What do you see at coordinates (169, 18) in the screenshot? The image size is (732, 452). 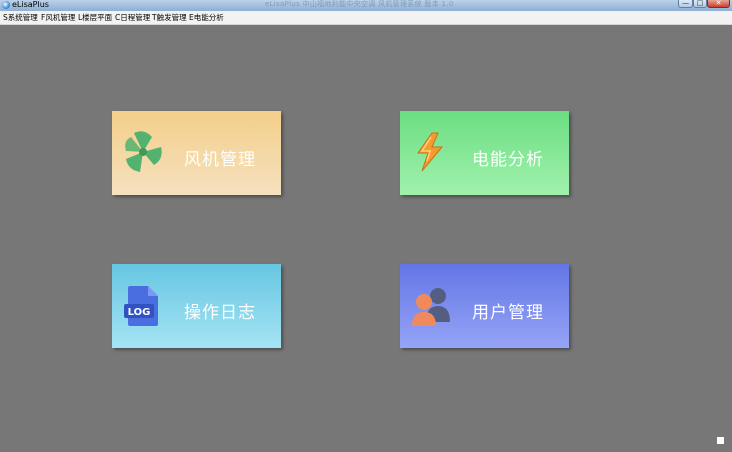 I see `menu-trigger: T触发管理` at bounding box center [169, 18].